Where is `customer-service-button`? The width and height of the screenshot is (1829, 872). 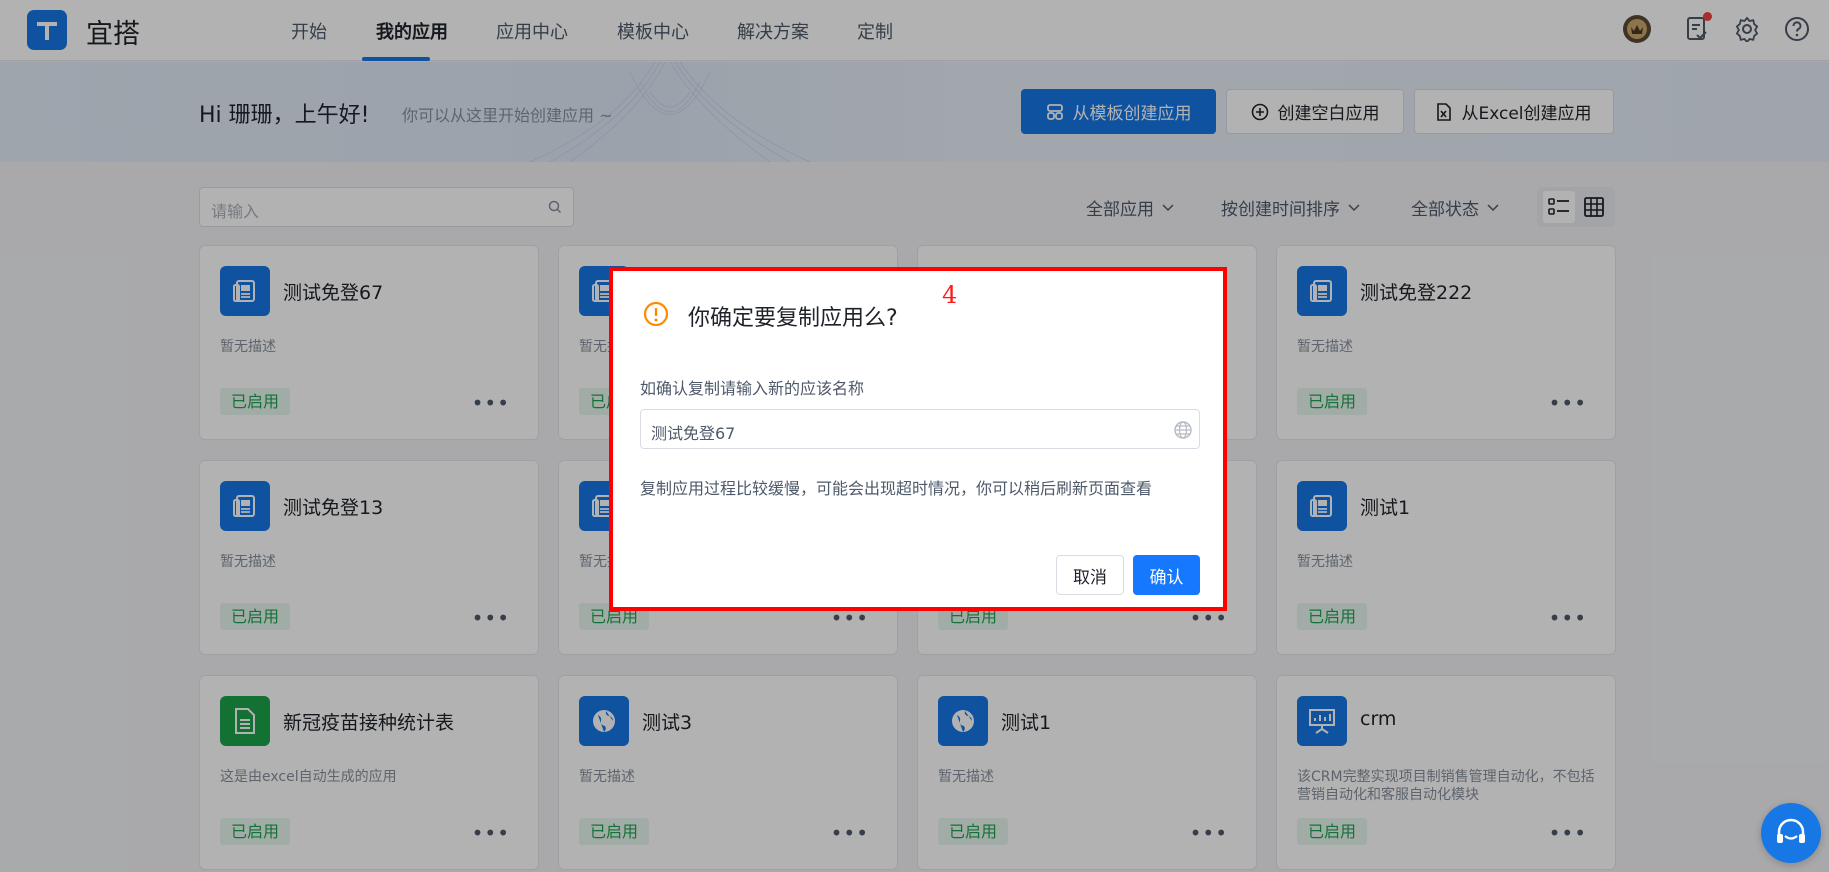 customer-service-button is located at coordinates (1791, 833).